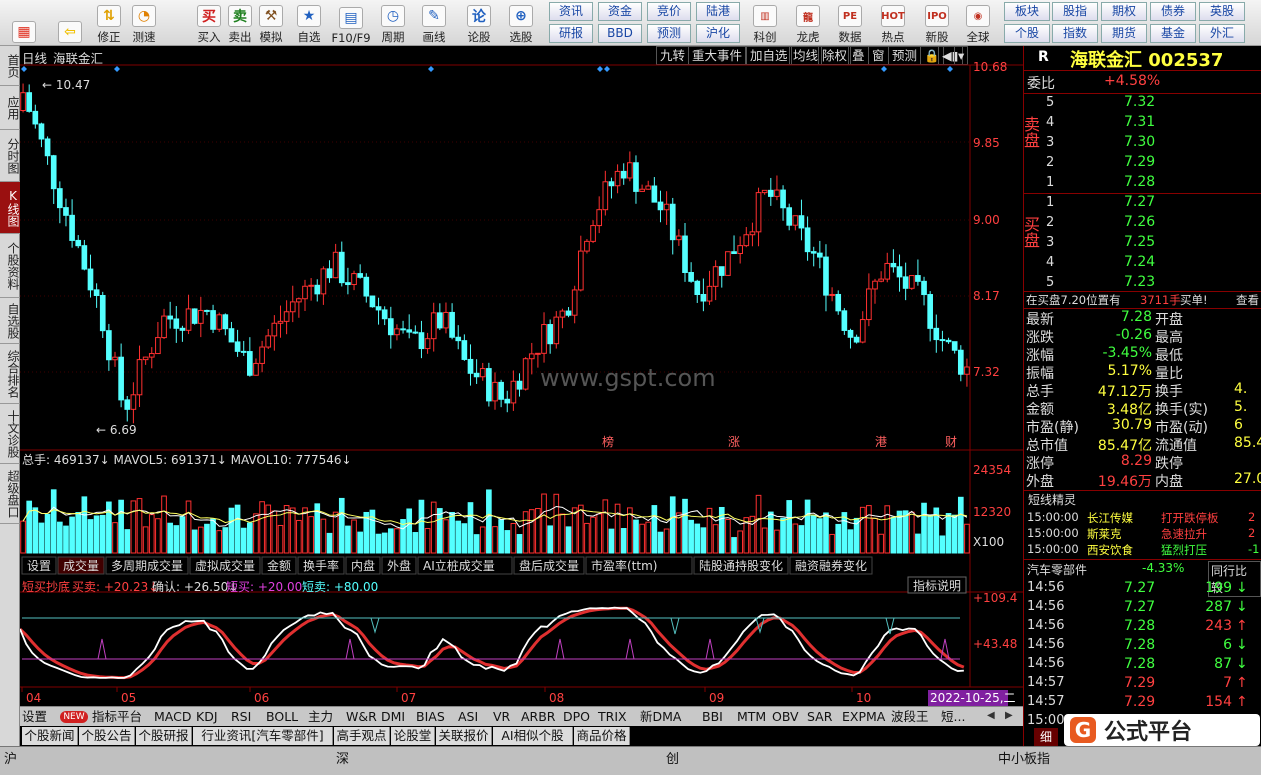 This screenshot has width=1261, height=775. What do you see at coordinates (1247, 300) in the screenshot?
I see `info-look-link: 查看` at bounding box center [1247, 300].